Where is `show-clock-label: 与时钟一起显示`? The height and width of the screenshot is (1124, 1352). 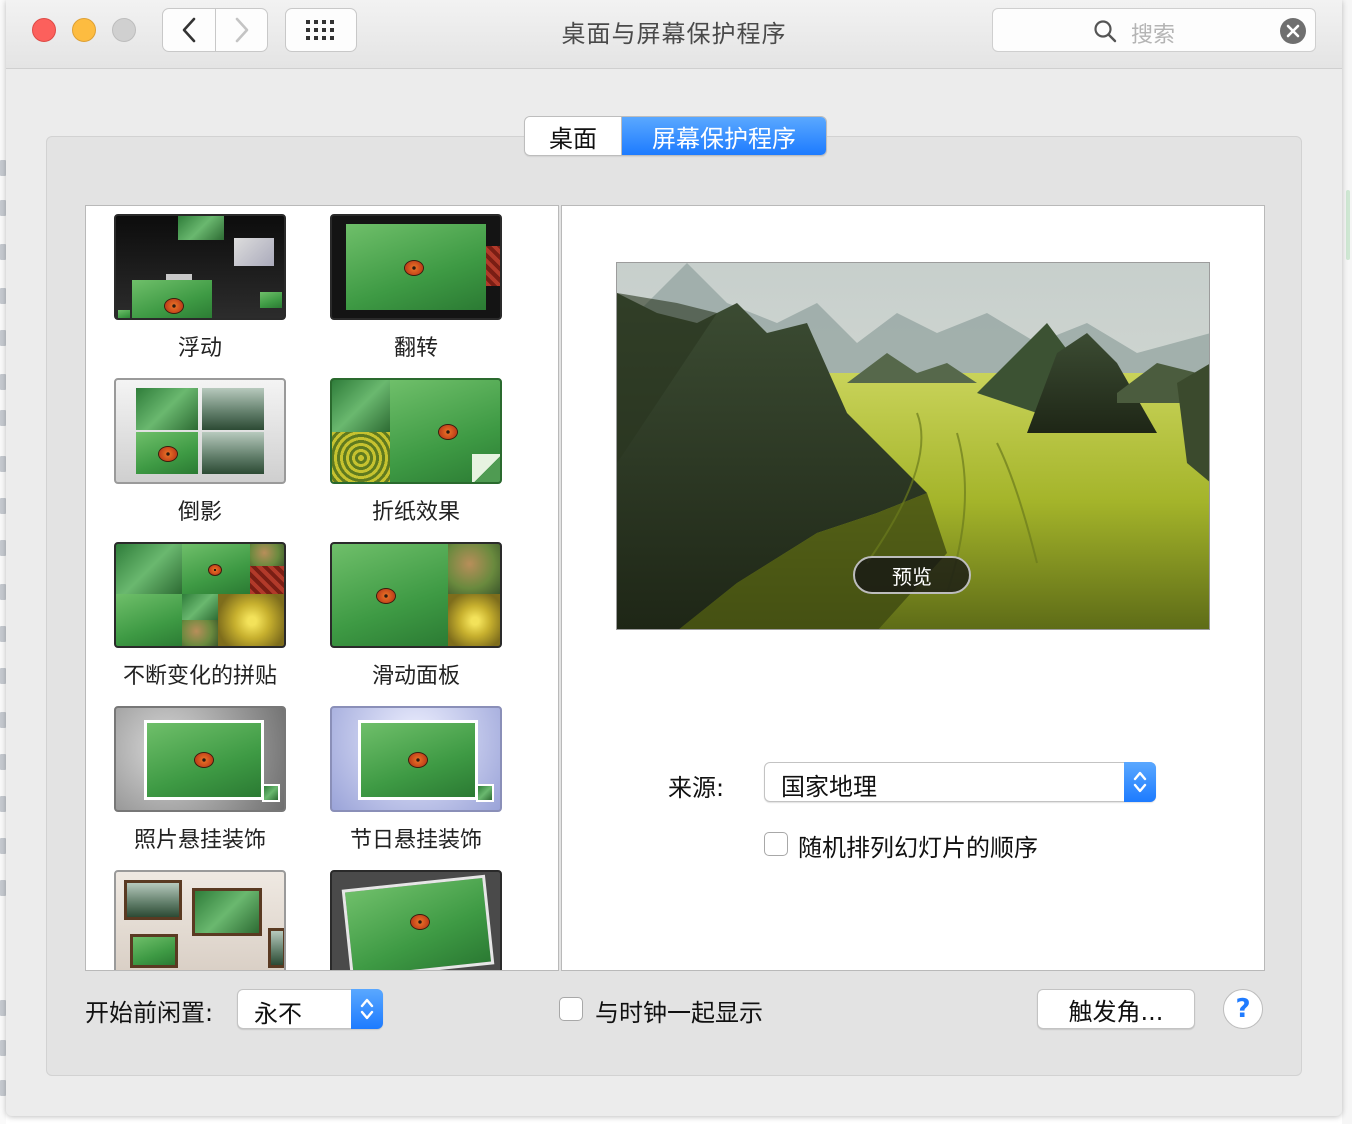
show-clock-label: 与时钟一起显示 is located at coordinates (679, 1013).